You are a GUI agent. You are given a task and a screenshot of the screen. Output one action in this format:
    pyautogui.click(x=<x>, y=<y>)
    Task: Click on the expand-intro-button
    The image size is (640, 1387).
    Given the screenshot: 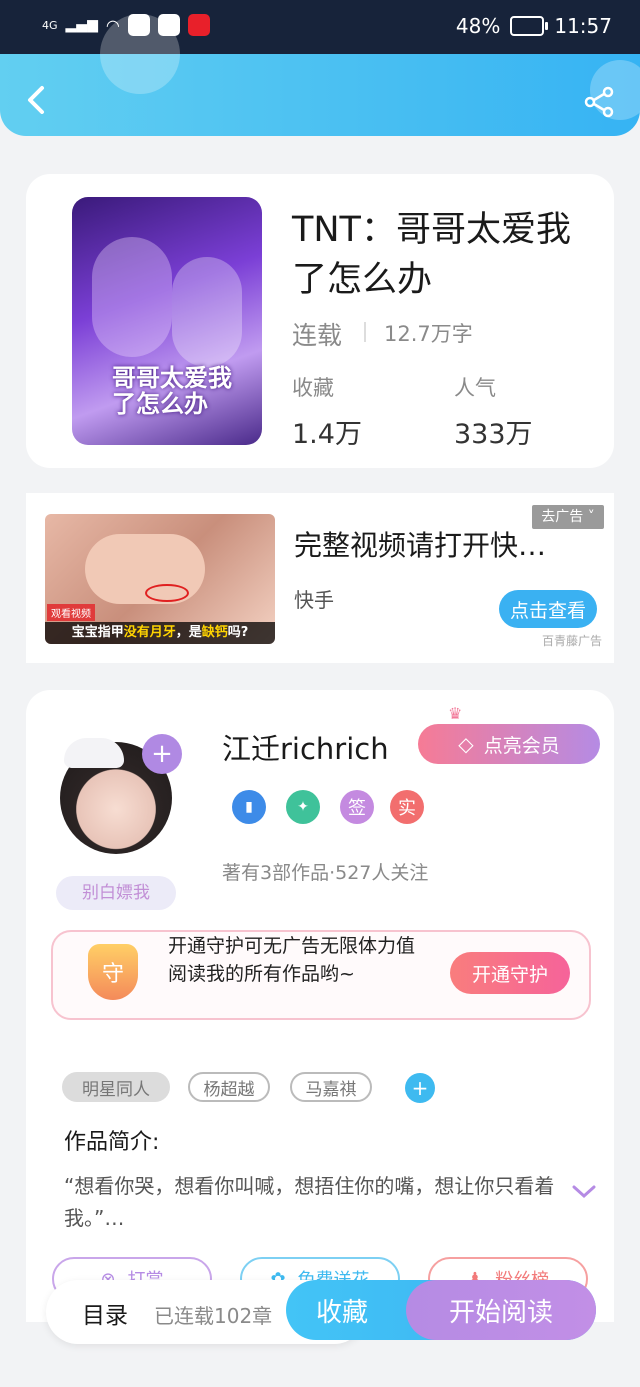 What is the action you would take?
    pyautogui.click(x=584, y=1194)
    